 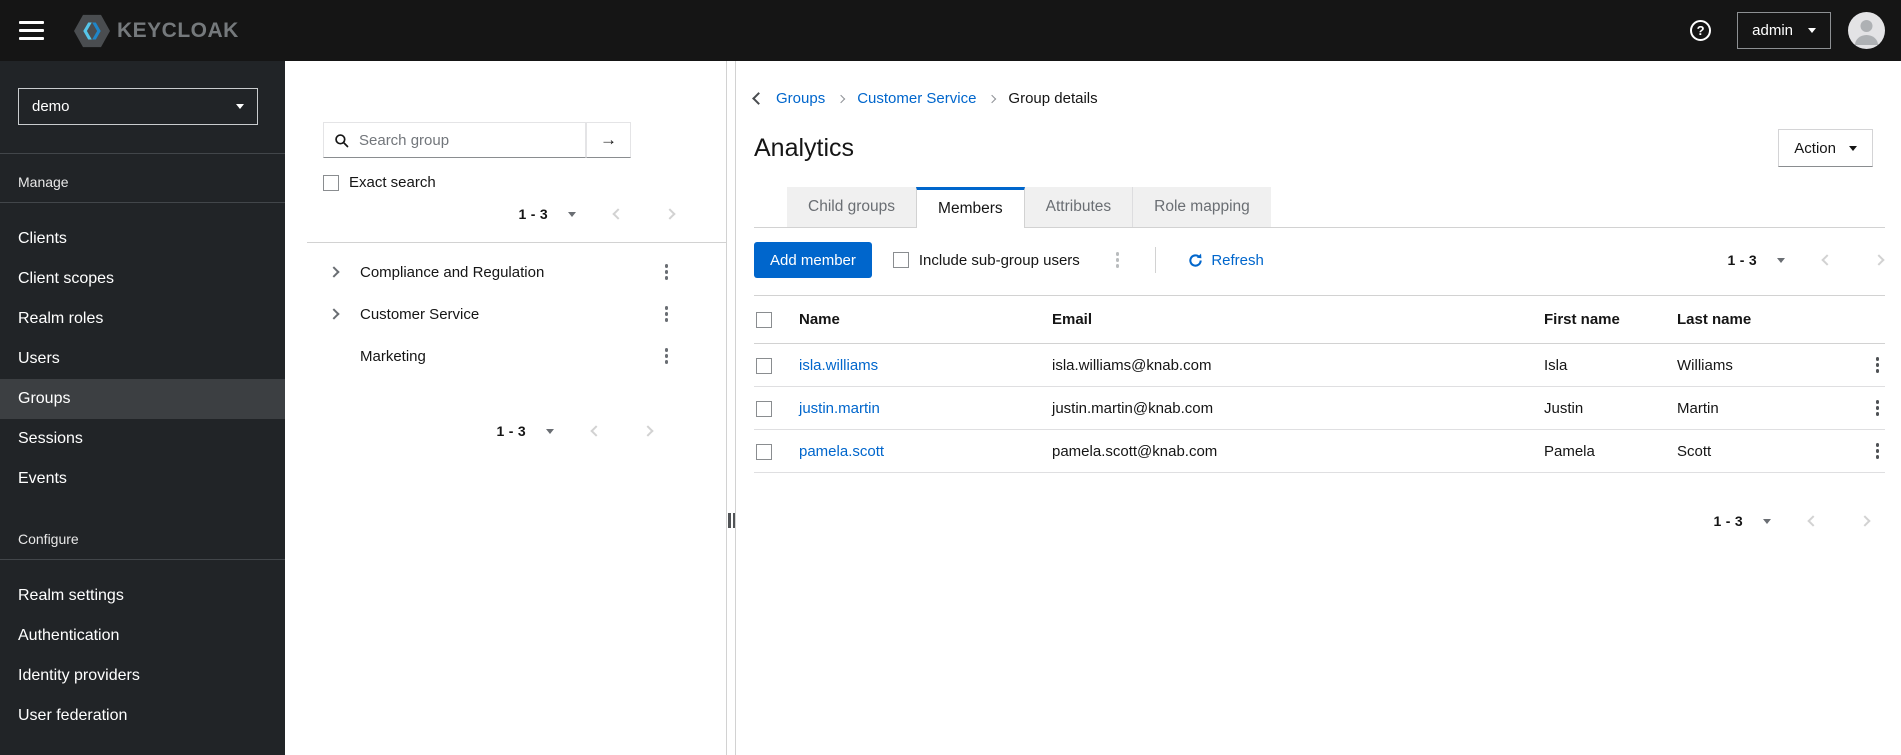 What do you see at coordinates (900, 260) in the screenshot?
I see `include-subgroup-users-checkbox` at bounding box center [900, 260].